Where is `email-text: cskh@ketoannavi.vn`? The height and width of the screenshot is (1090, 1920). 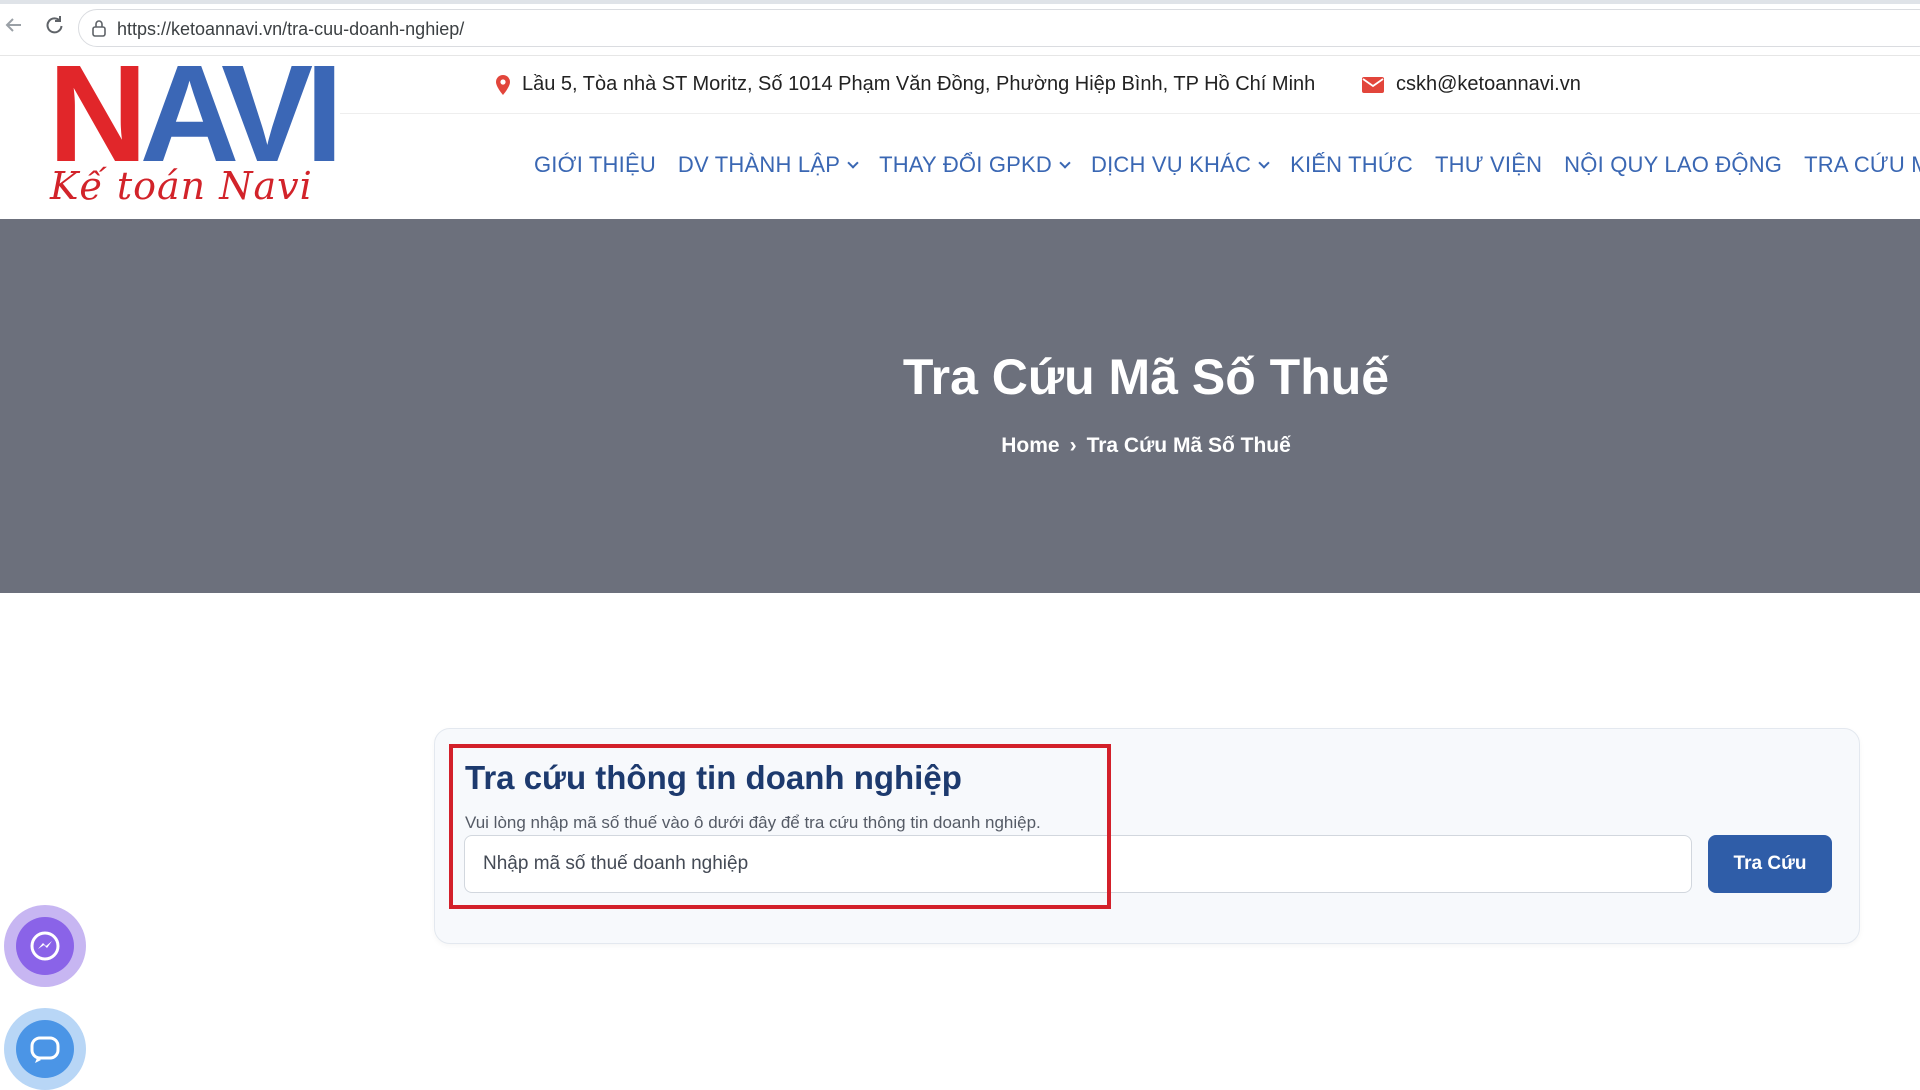
email-text: cskh@ketoannavi.vn is located at coordinates (1488, 84).